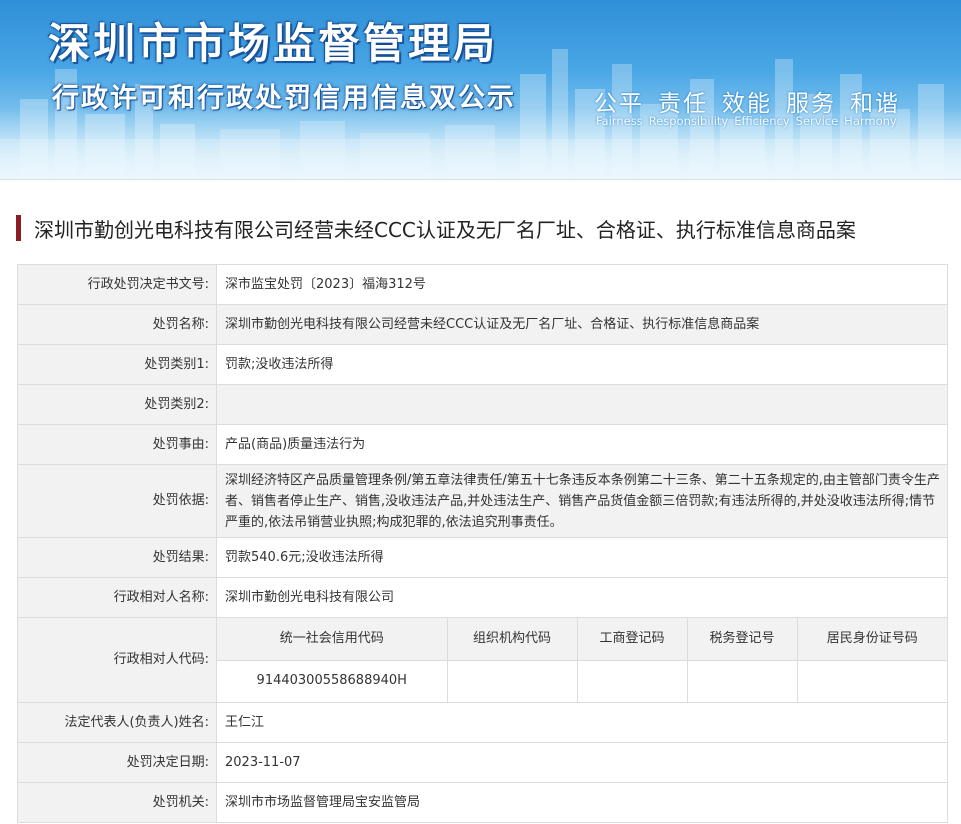 The image size is (961, 824). What do you see at coordinates (332, 639) in the screenshot?
I see `header-credit-code: 统一社会信用代码` at bounding box center [332, 639].